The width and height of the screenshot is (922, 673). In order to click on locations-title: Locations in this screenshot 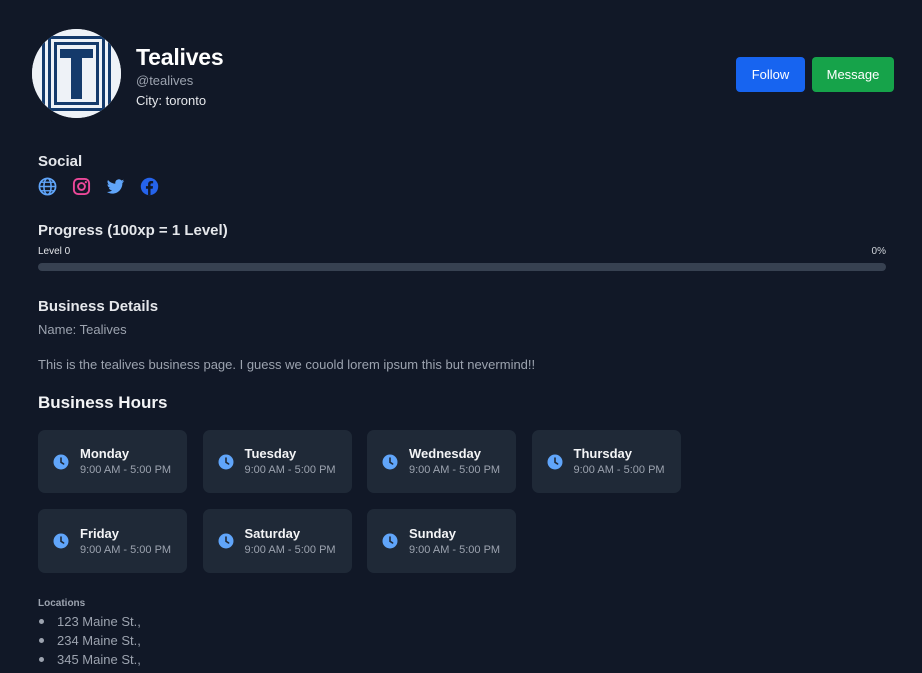, I will do `click(62, 603)`.